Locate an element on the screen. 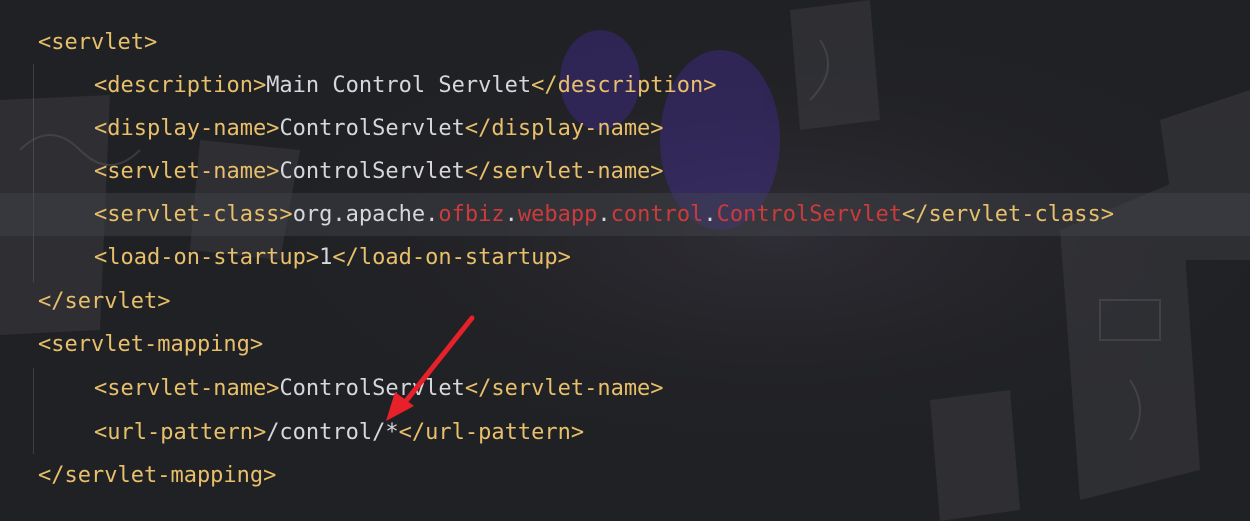  code-text: <load-on-startup>1</load-on-startup> is located at coordinates (332, 257).